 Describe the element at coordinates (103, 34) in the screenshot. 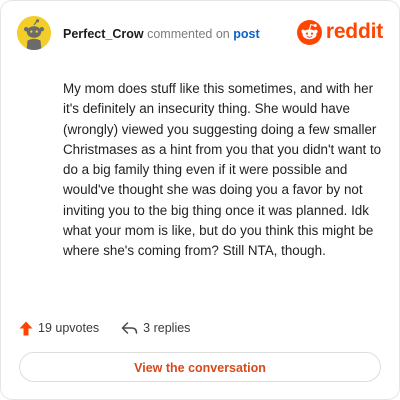

I see `author-username: Perfect_Crow` at that location.